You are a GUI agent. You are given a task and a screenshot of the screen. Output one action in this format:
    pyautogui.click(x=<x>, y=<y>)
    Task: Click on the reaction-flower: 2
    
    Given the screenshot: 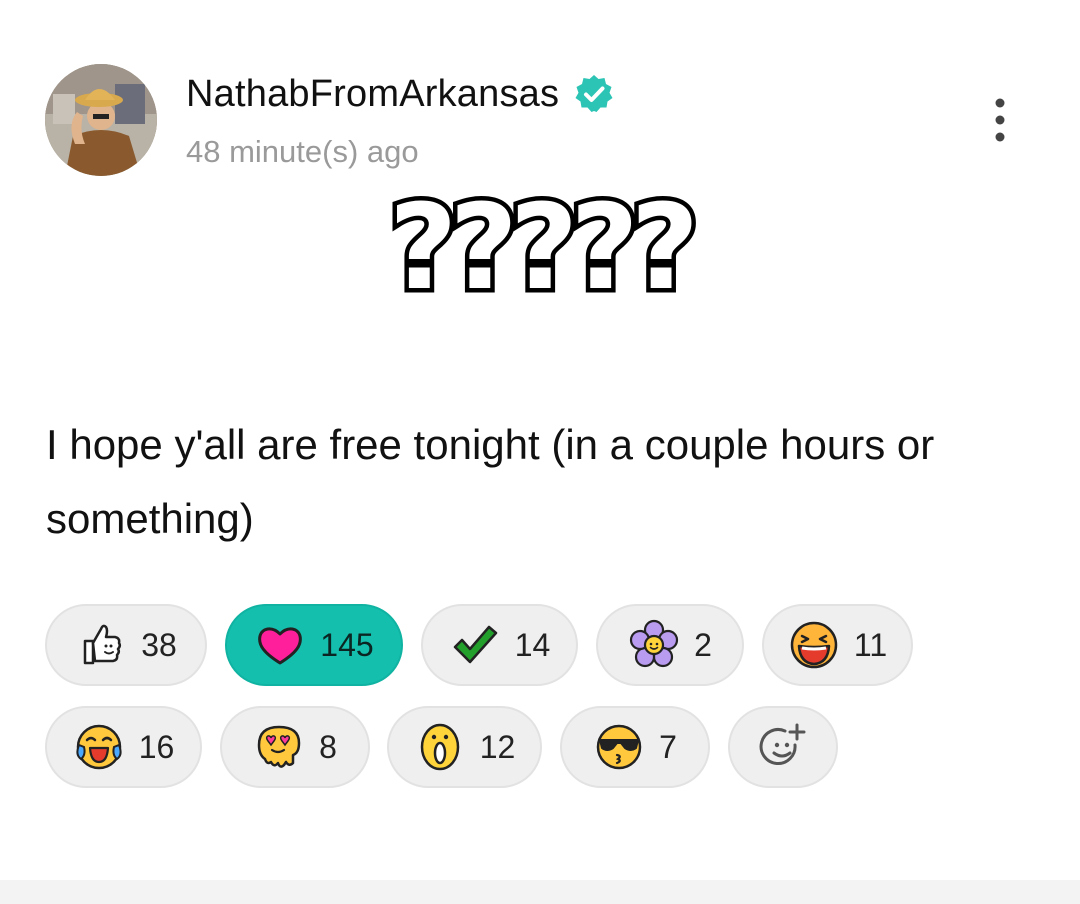 What is the action you would take?
    pyautogui.click(x=670, y=645)
    